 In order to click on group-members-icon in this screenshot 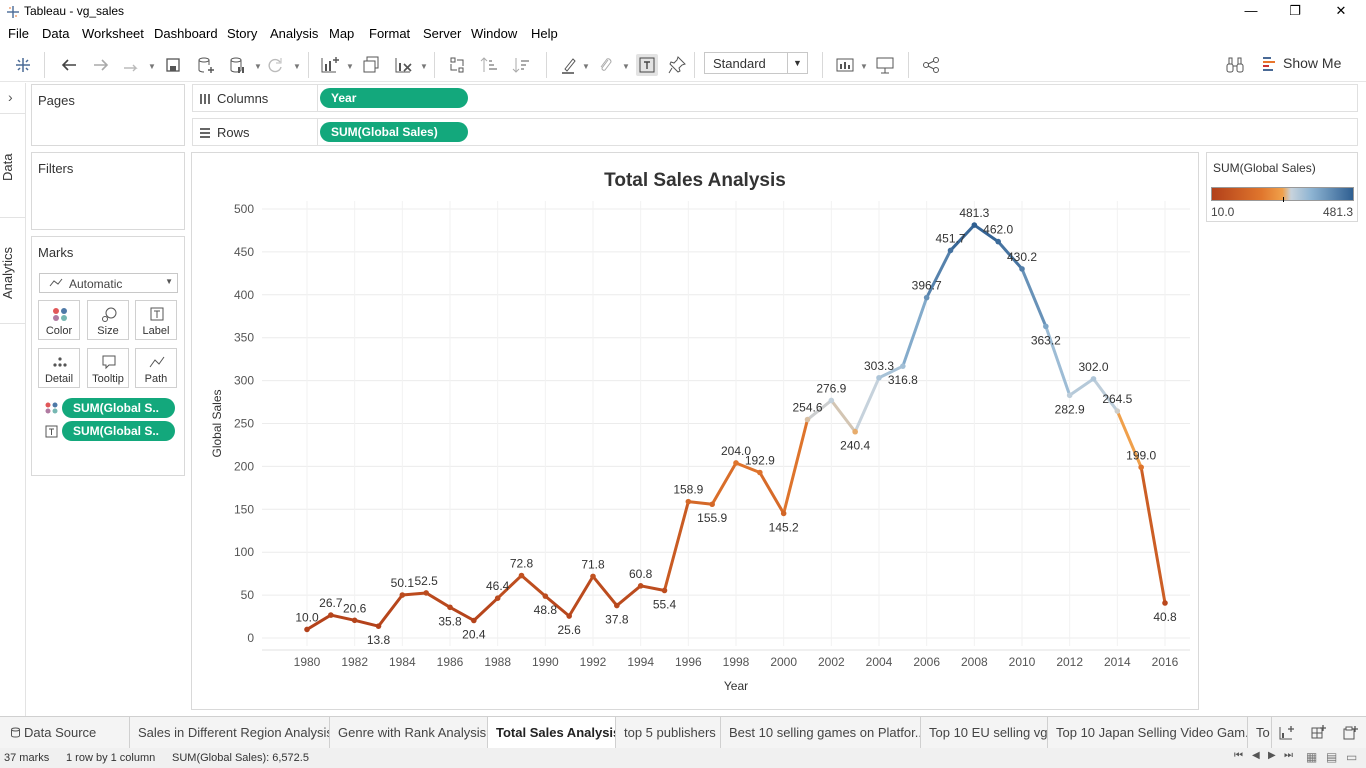, I will do `click(605, 65)`.